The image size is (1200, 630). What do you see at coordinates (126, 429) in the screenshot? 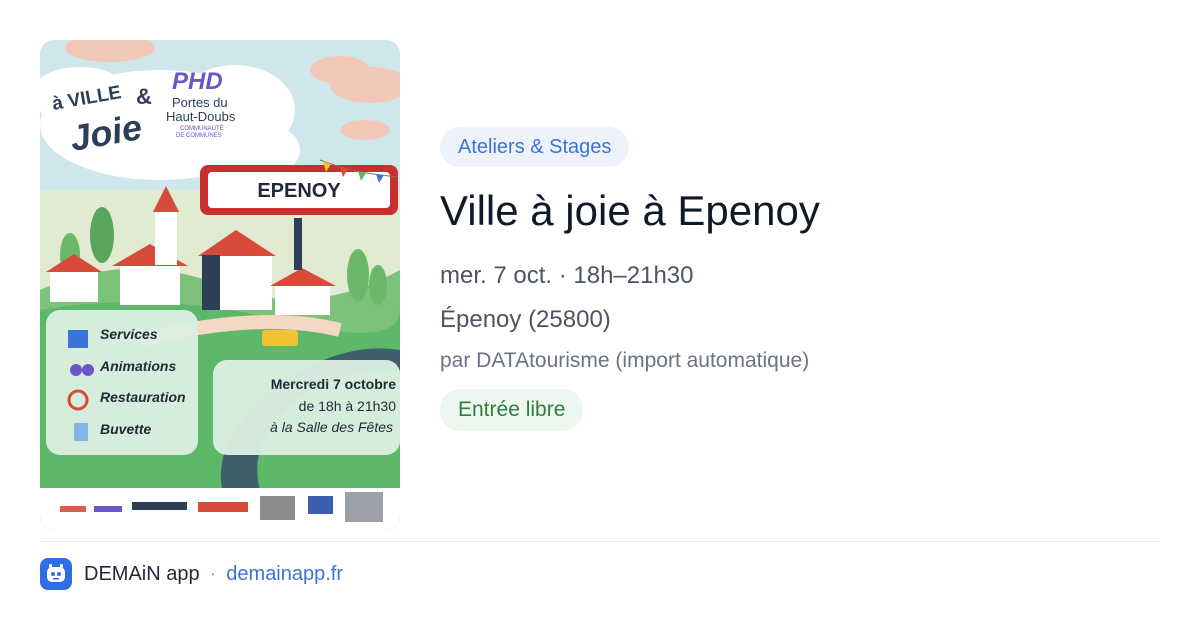
I see `poster-service-item: Buvette` at bounding box center [126, 429].